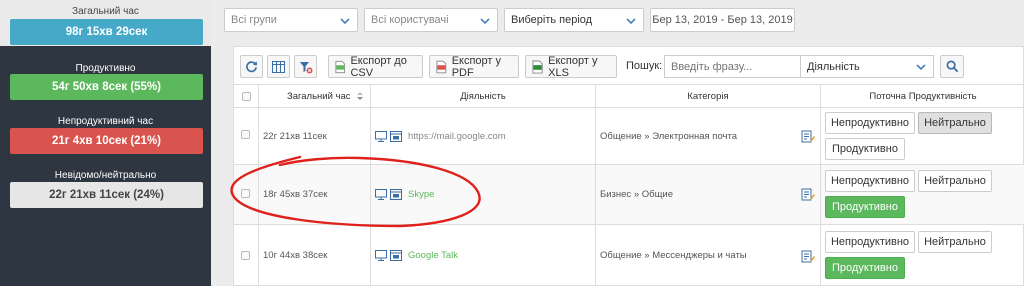 The height and width of the screenshot is (286, 1024). I want to click on filter-clear-icon, so click(305, 67).